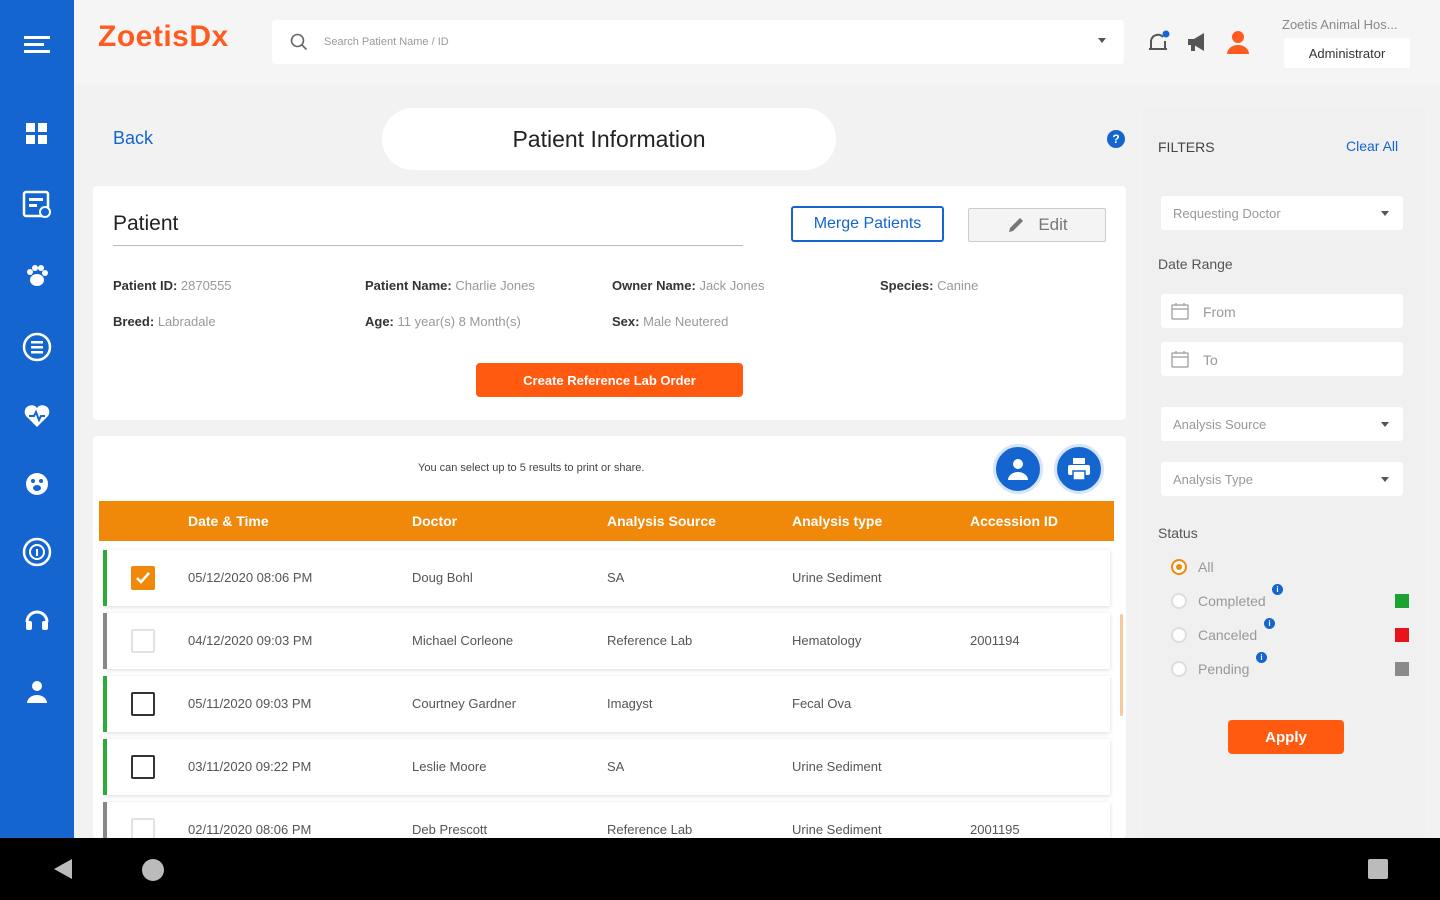 This screenshot has width=1440, height=900. What do you see at coordinates (250, 703) in the screenshot?
I see `cell-date-time: 05/11/2020 09:03 PM` at bounding box center [250, 703].